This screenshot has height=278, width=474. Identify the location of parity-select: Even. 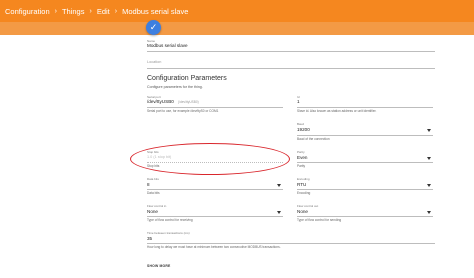
(302, 157).